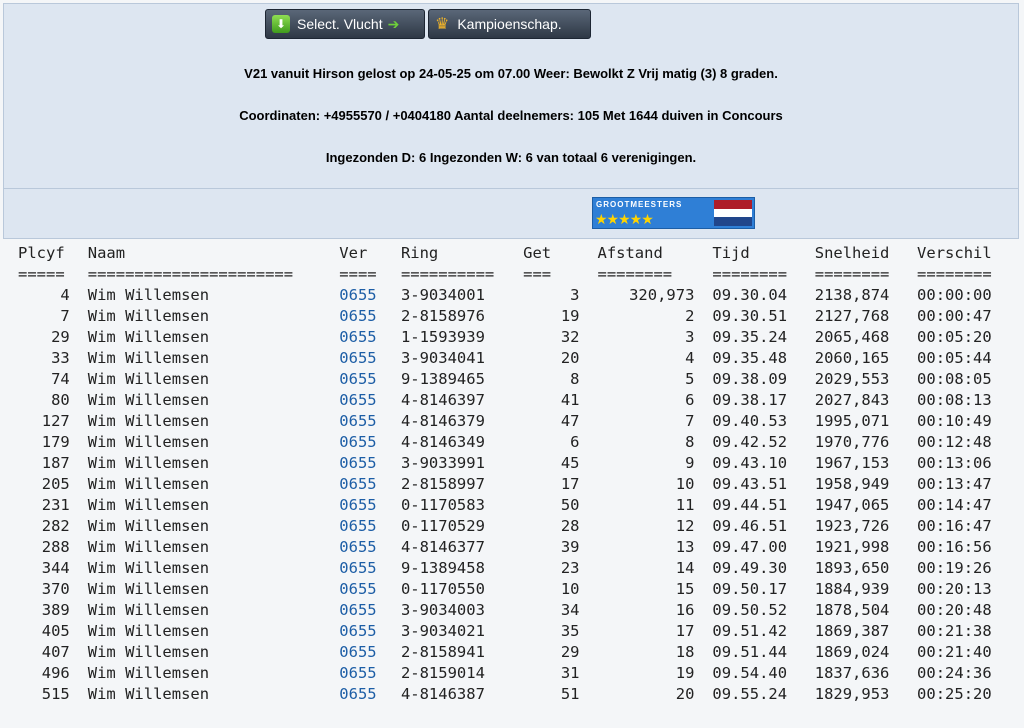  Describe the element at coordinates (630, 253) in the screenshot. I see `col-afstand: Afstand` at that location.